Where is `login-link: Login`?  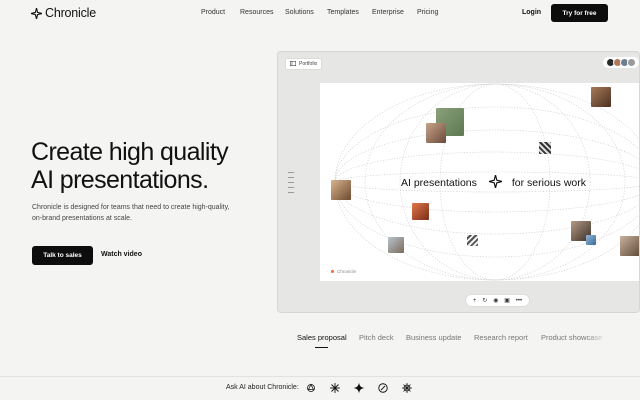
login-link: Login is located at coordinates (531, 12).